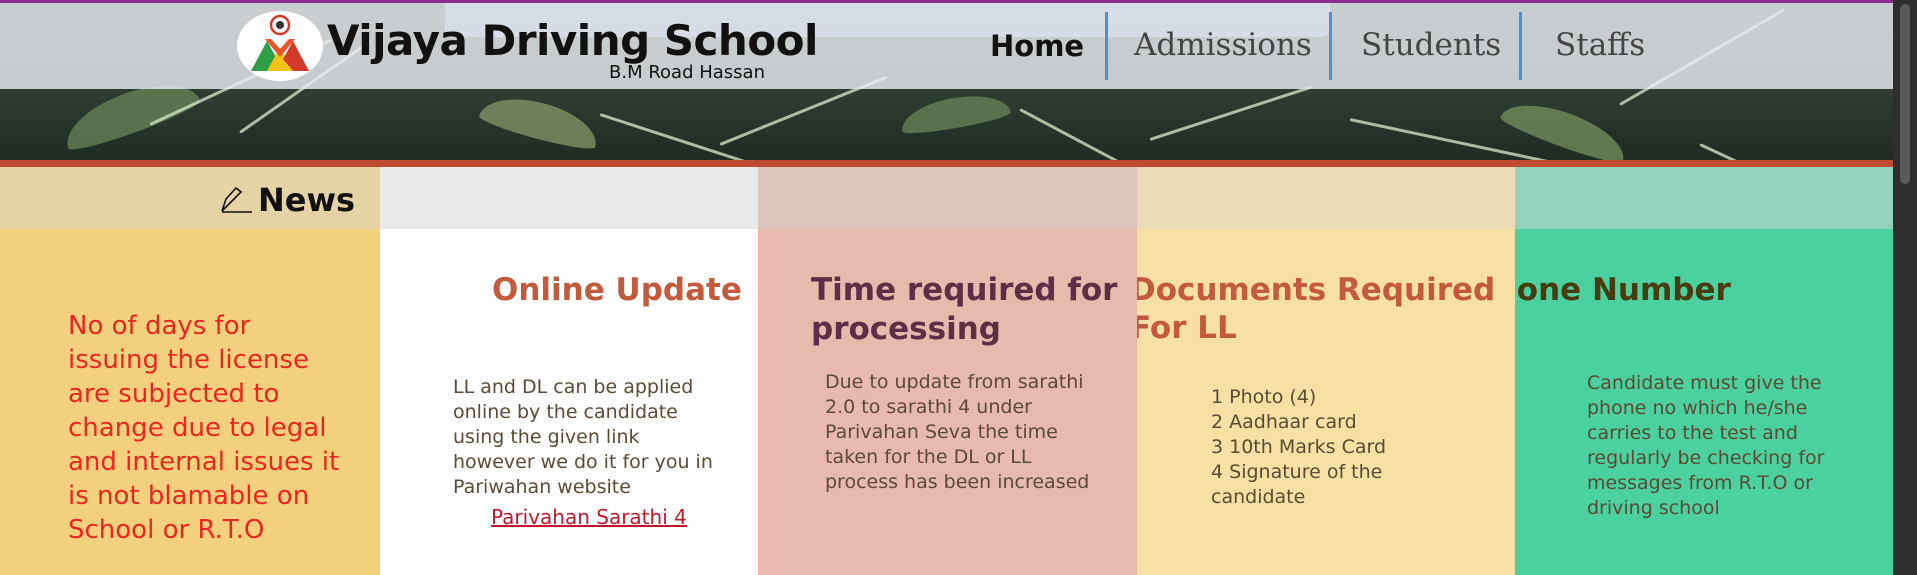 The height and width of the screenshot is (575, 1917). What do you see at coordinates (1623, 290) in the screenshot?
I see `phone-title: Phone Number` at bounding box center [1623, 290].